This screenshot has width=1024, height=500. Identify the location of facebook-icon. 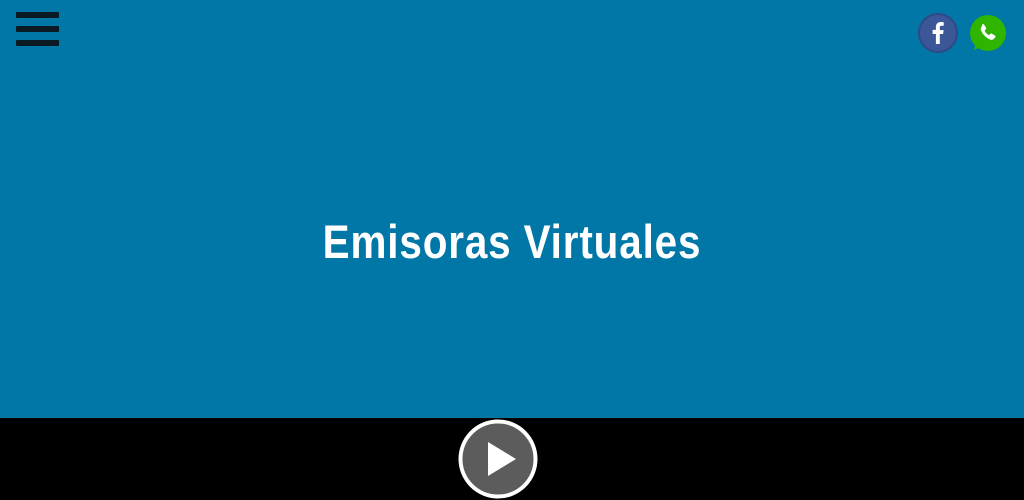
(938, 33).